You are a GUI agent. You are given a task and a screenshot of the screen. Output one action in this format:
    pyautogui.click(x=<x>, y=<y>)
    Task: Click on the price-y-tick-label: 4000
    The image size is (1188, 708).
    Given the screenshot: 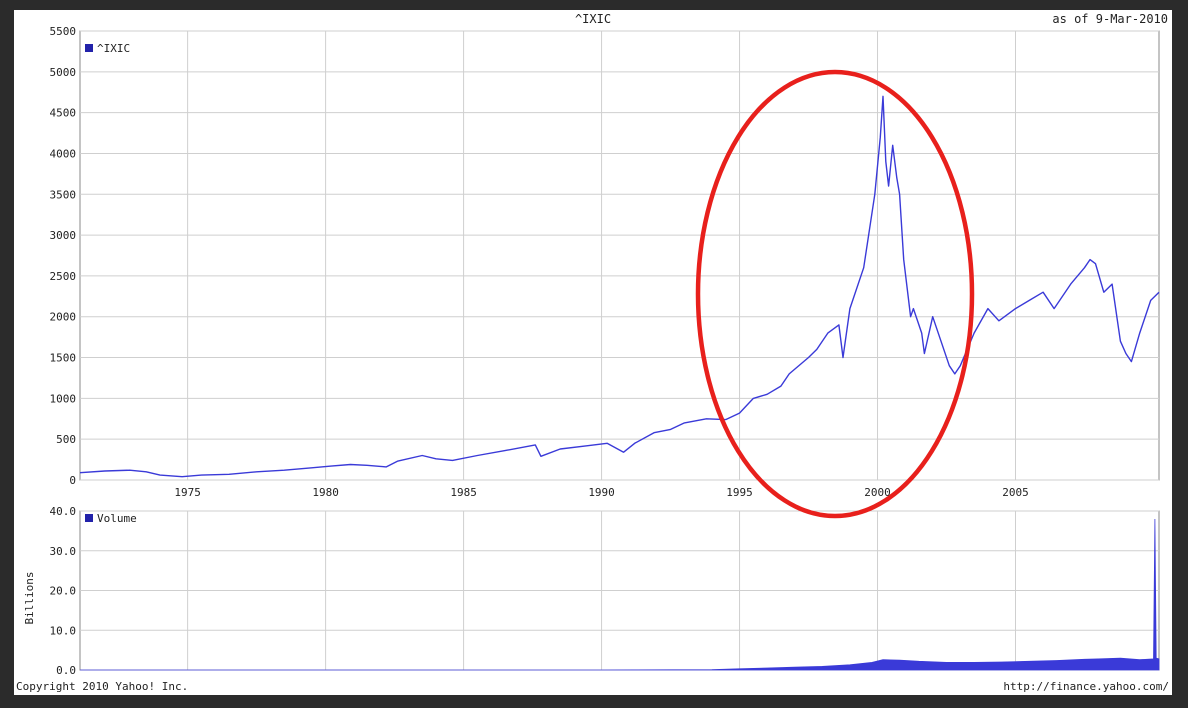 What is the action you would take?
    pyautogui.click(x=63, y=153)
    